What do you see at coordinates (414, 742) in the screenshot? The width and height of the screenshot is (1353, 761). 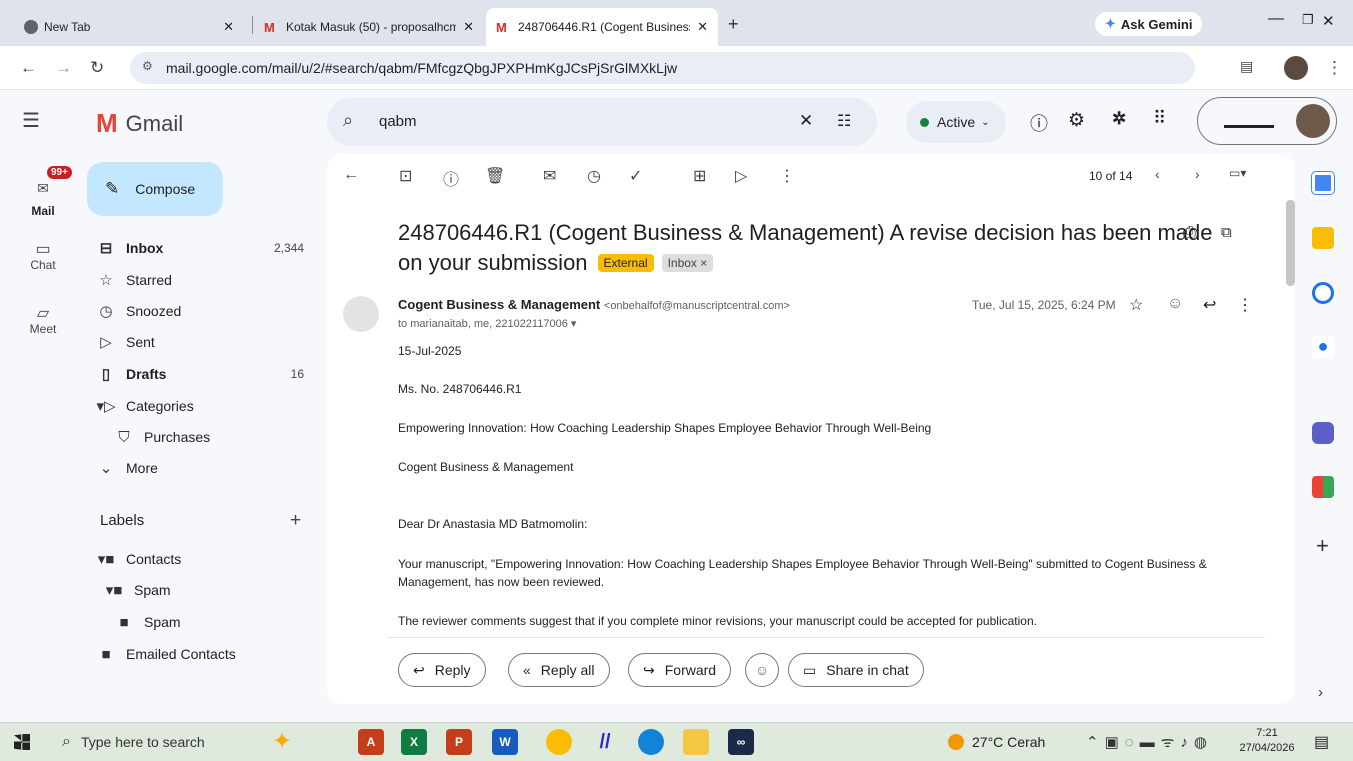 I see `excel-icon: X` at bounding box center [414, 742].